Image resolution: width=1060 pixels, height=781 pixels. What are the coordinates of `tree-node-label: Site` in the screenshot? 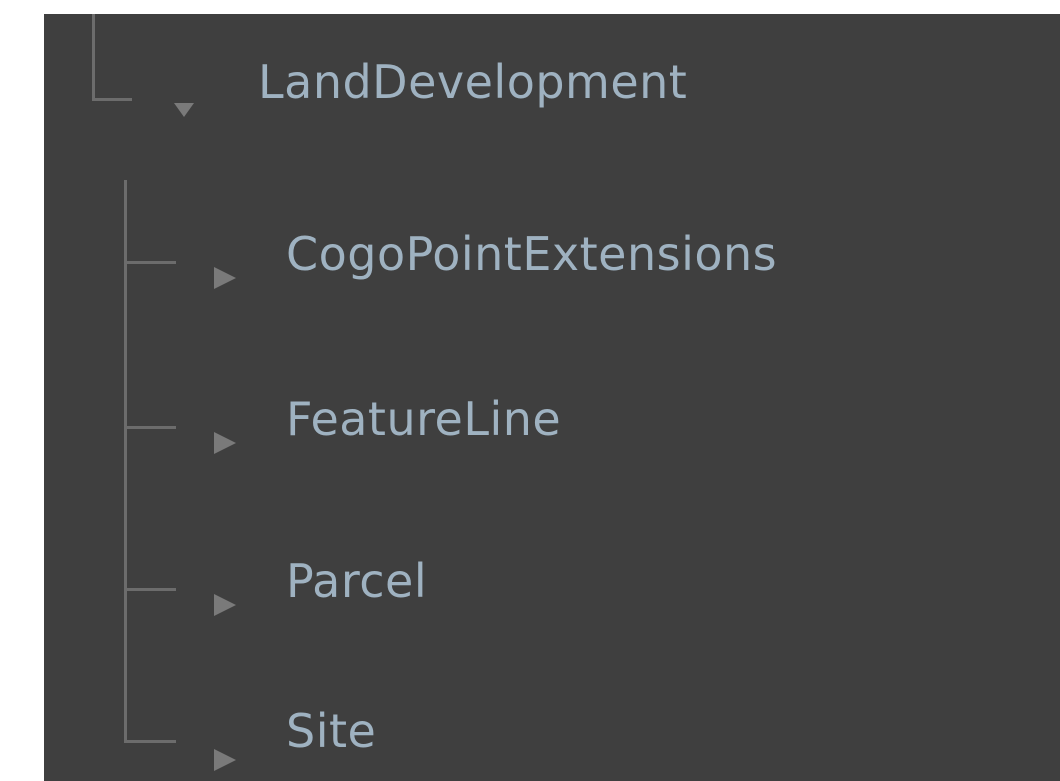 It's located at (331, 731).